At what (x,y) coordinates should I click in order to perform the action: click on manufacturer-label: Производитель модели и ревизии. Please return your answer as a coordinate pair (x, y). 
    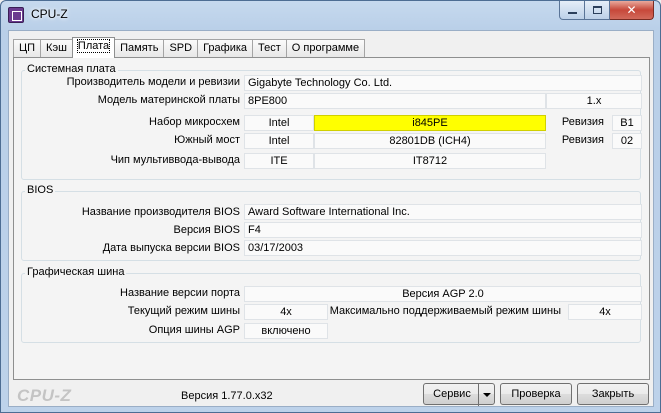
    Looking at the image, I should click on (153, 82).